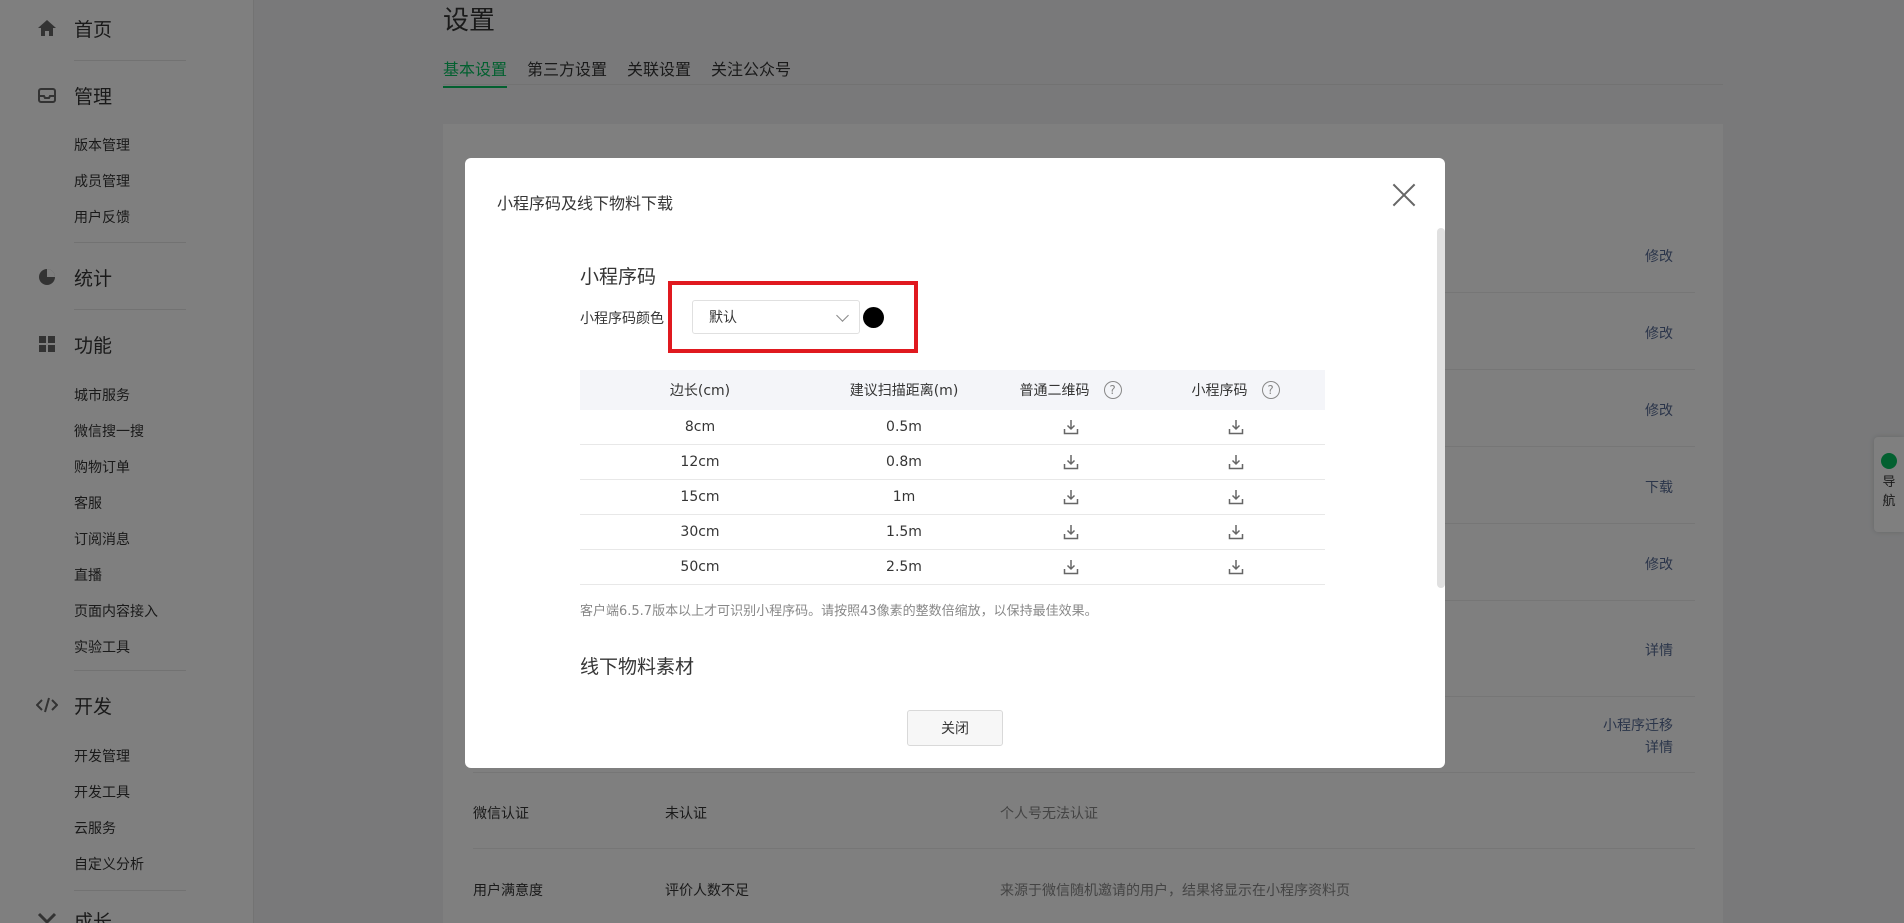 The width and height of the screenshot is (1904, 923). I want to click on cell-scan-distance: 1m, so click(904, 497).